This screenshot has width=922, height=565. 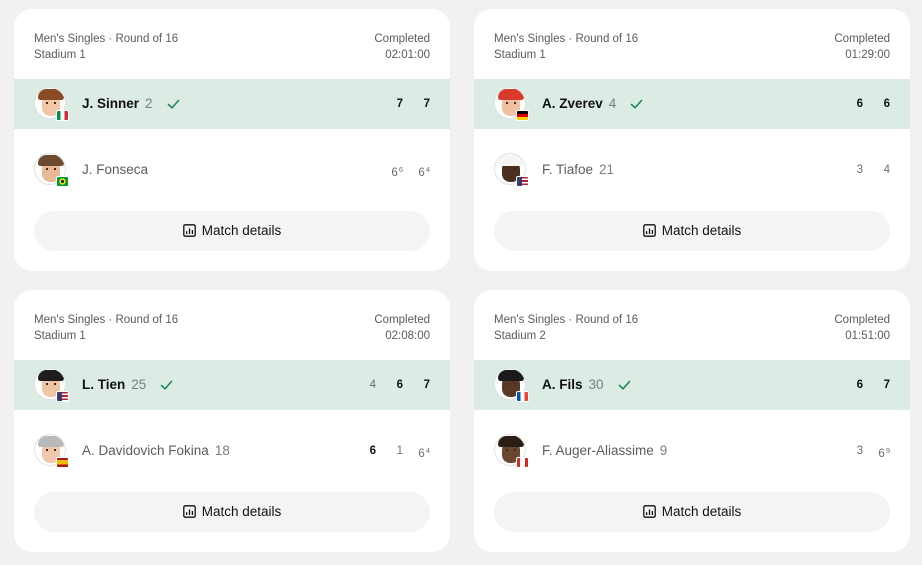 What do you see at coordinates (887, 450) in the screenshot?
I see `tiebreak-score: 9` at bounding box center [887, 450].